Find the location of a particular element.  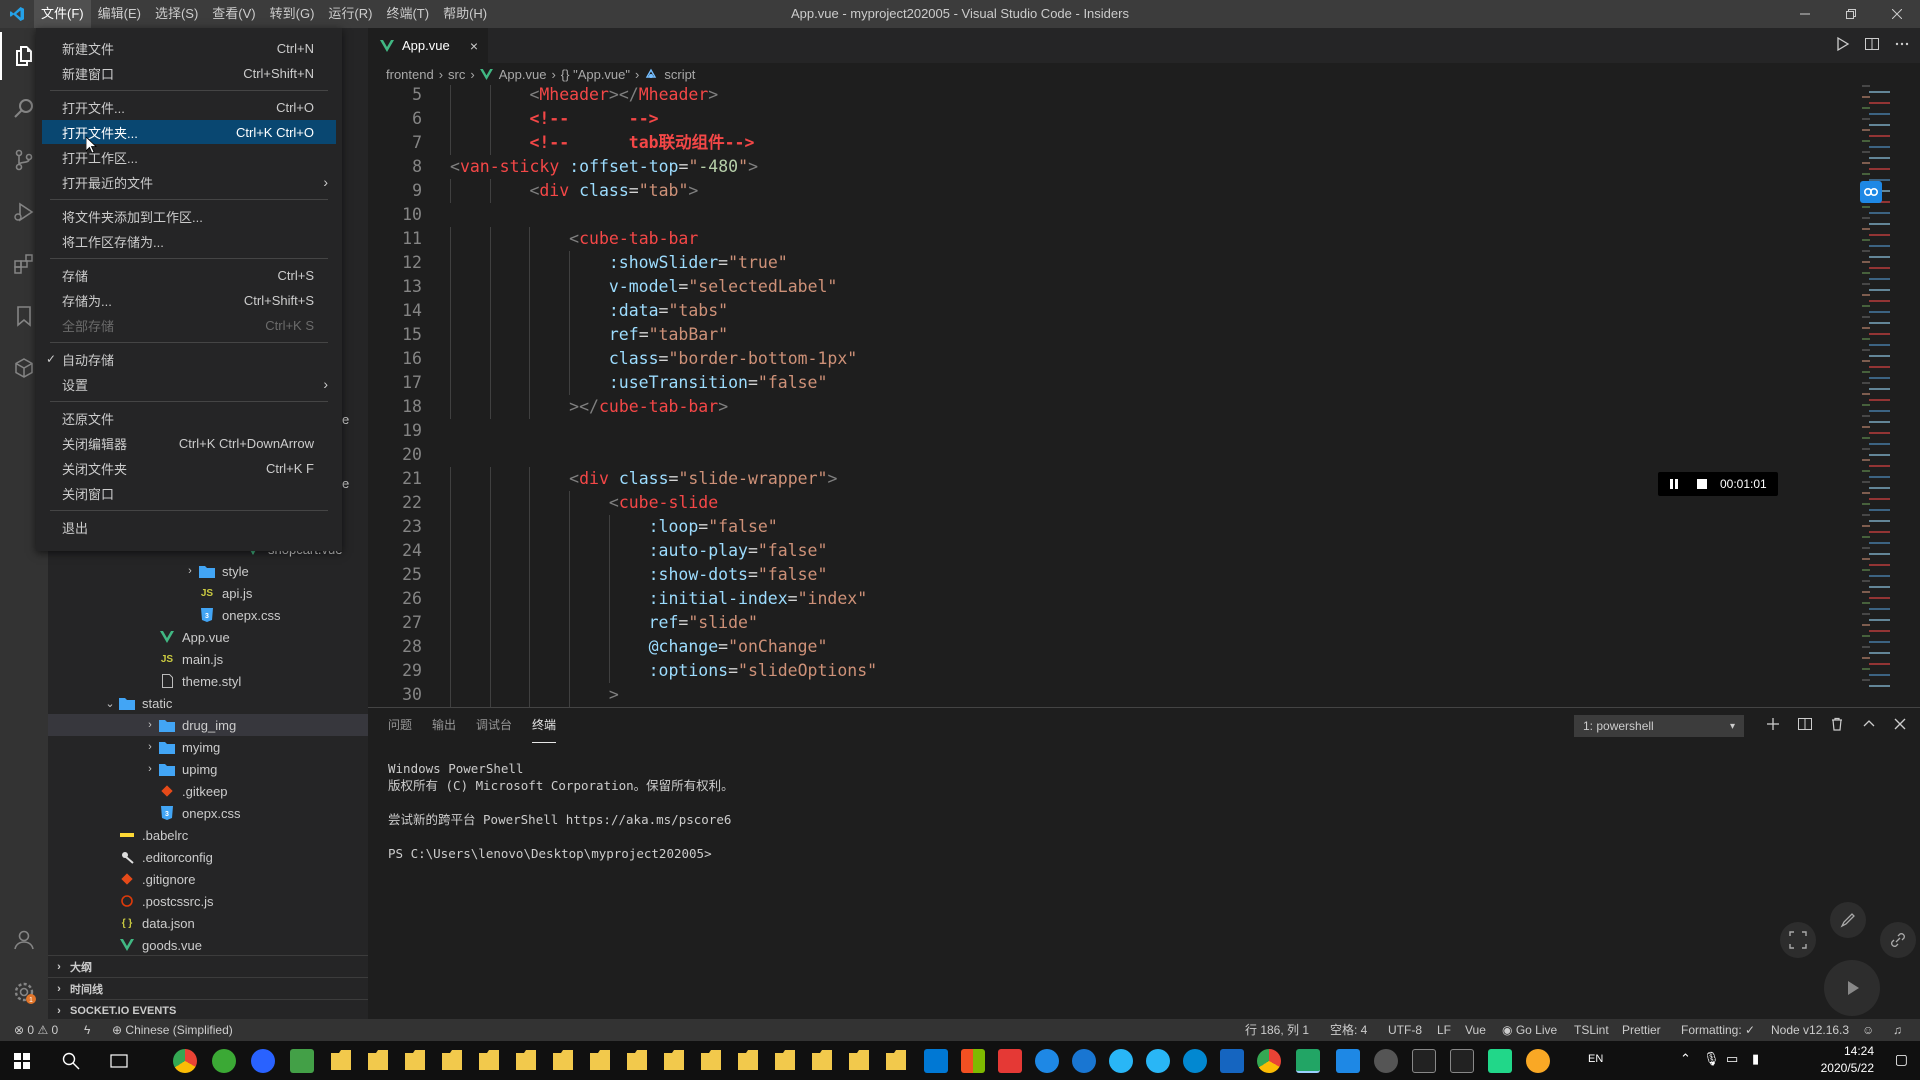

tab-output: 输出 is located at coordinates (444, 725).